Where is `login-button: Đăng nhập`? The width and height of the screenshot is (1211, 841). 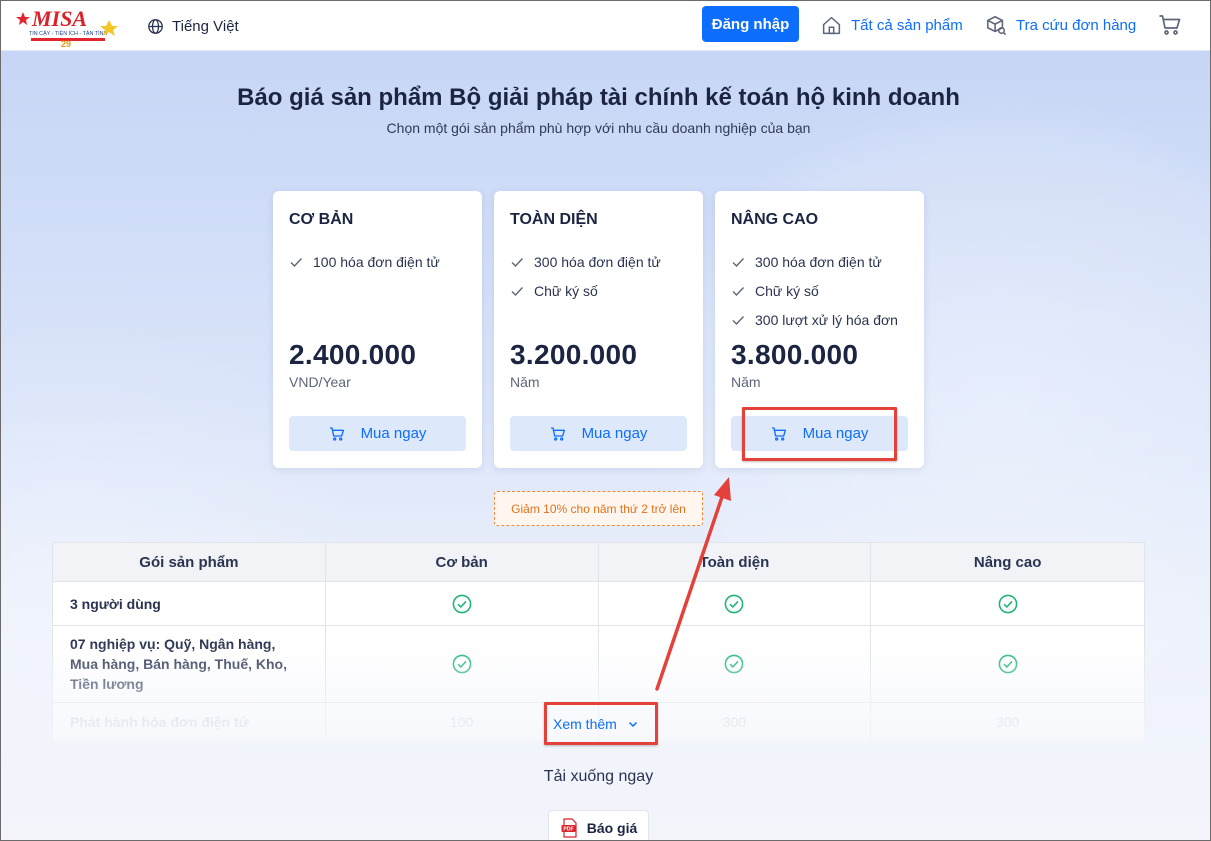 login-button: Đăng nhập is located at coordinates (750, 24).